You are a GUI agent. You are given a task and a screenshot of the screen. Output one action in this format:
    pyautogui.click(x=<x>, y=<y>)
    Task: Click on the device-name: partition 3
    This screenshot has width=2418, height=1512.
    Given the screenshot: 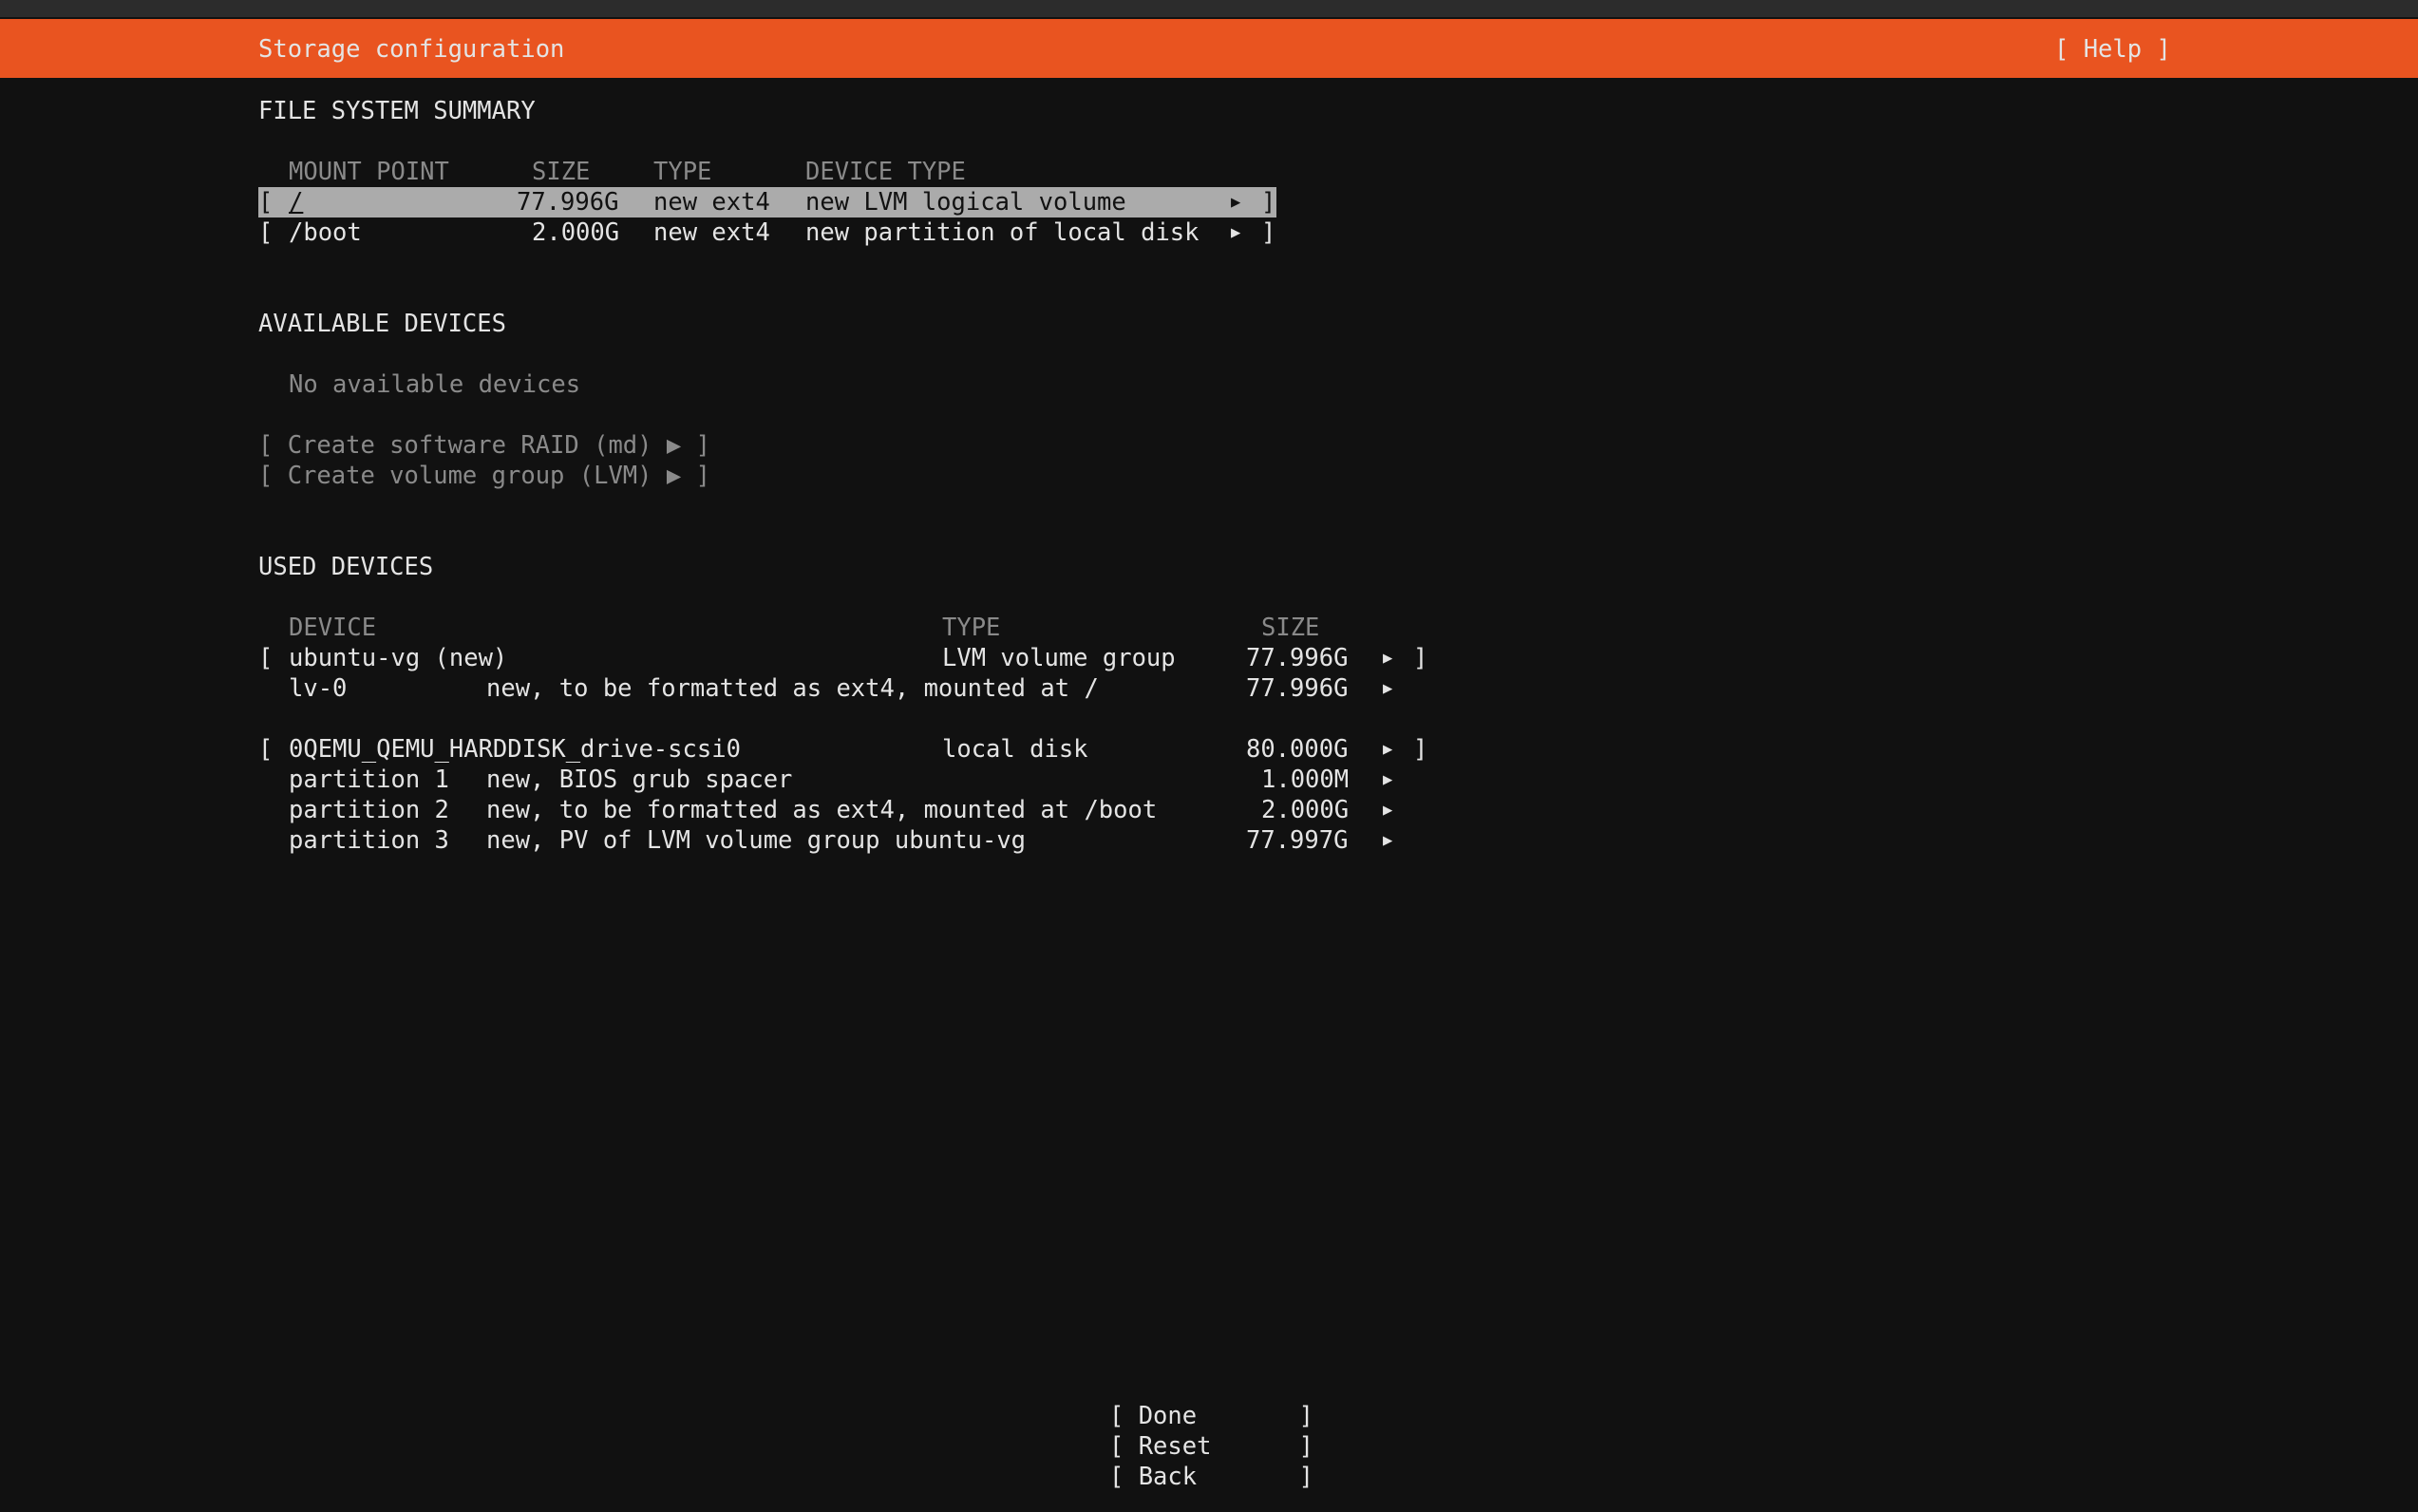 What is the action you would take?
    pyautogui.click(x=369, y=841)
    